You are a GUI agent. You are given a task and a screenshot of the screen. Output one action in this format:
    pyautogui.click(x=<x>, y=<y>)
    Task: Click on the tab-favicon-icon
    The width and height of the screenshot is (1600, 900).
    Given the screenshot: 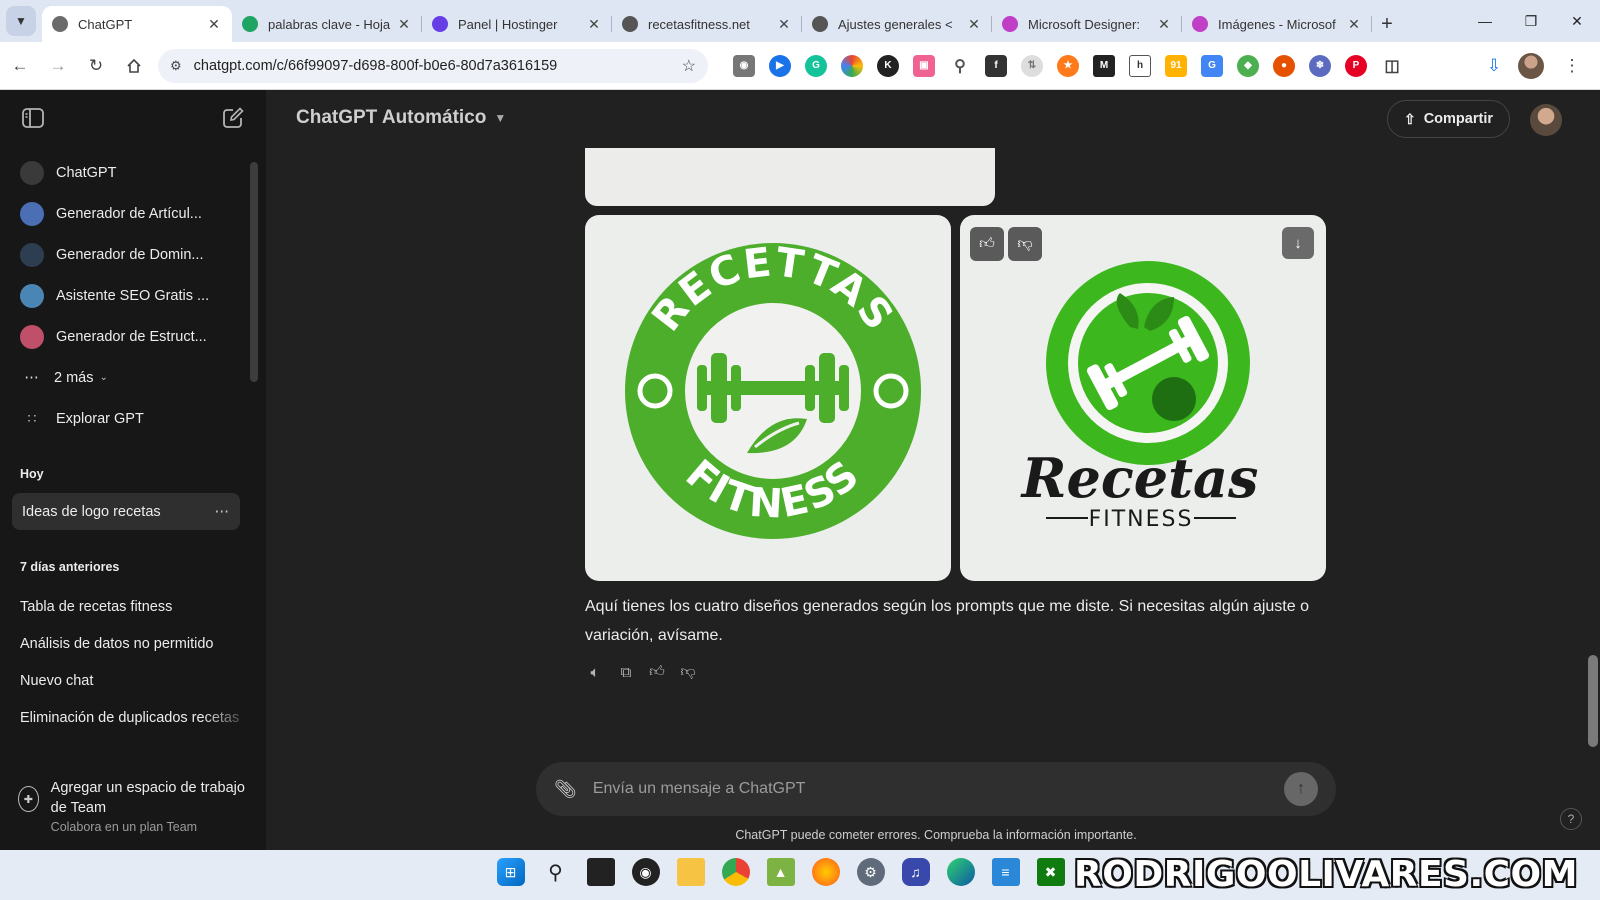 What is the action you would take?
    pyautogui.click(x=60, y=24)
    